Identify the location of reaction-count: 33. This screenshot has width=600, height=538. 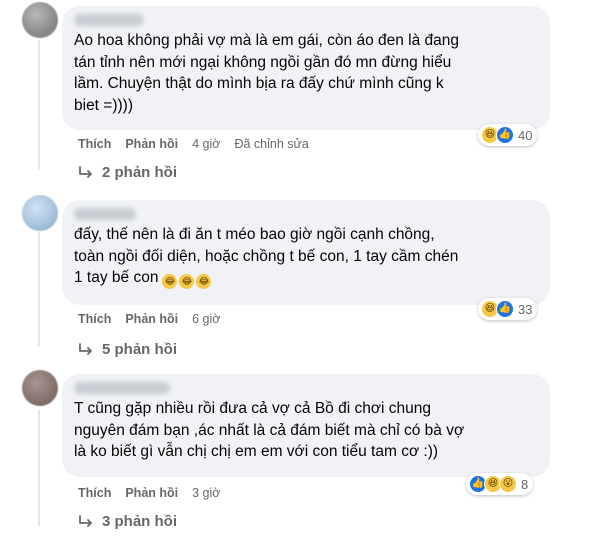
(525, 309).